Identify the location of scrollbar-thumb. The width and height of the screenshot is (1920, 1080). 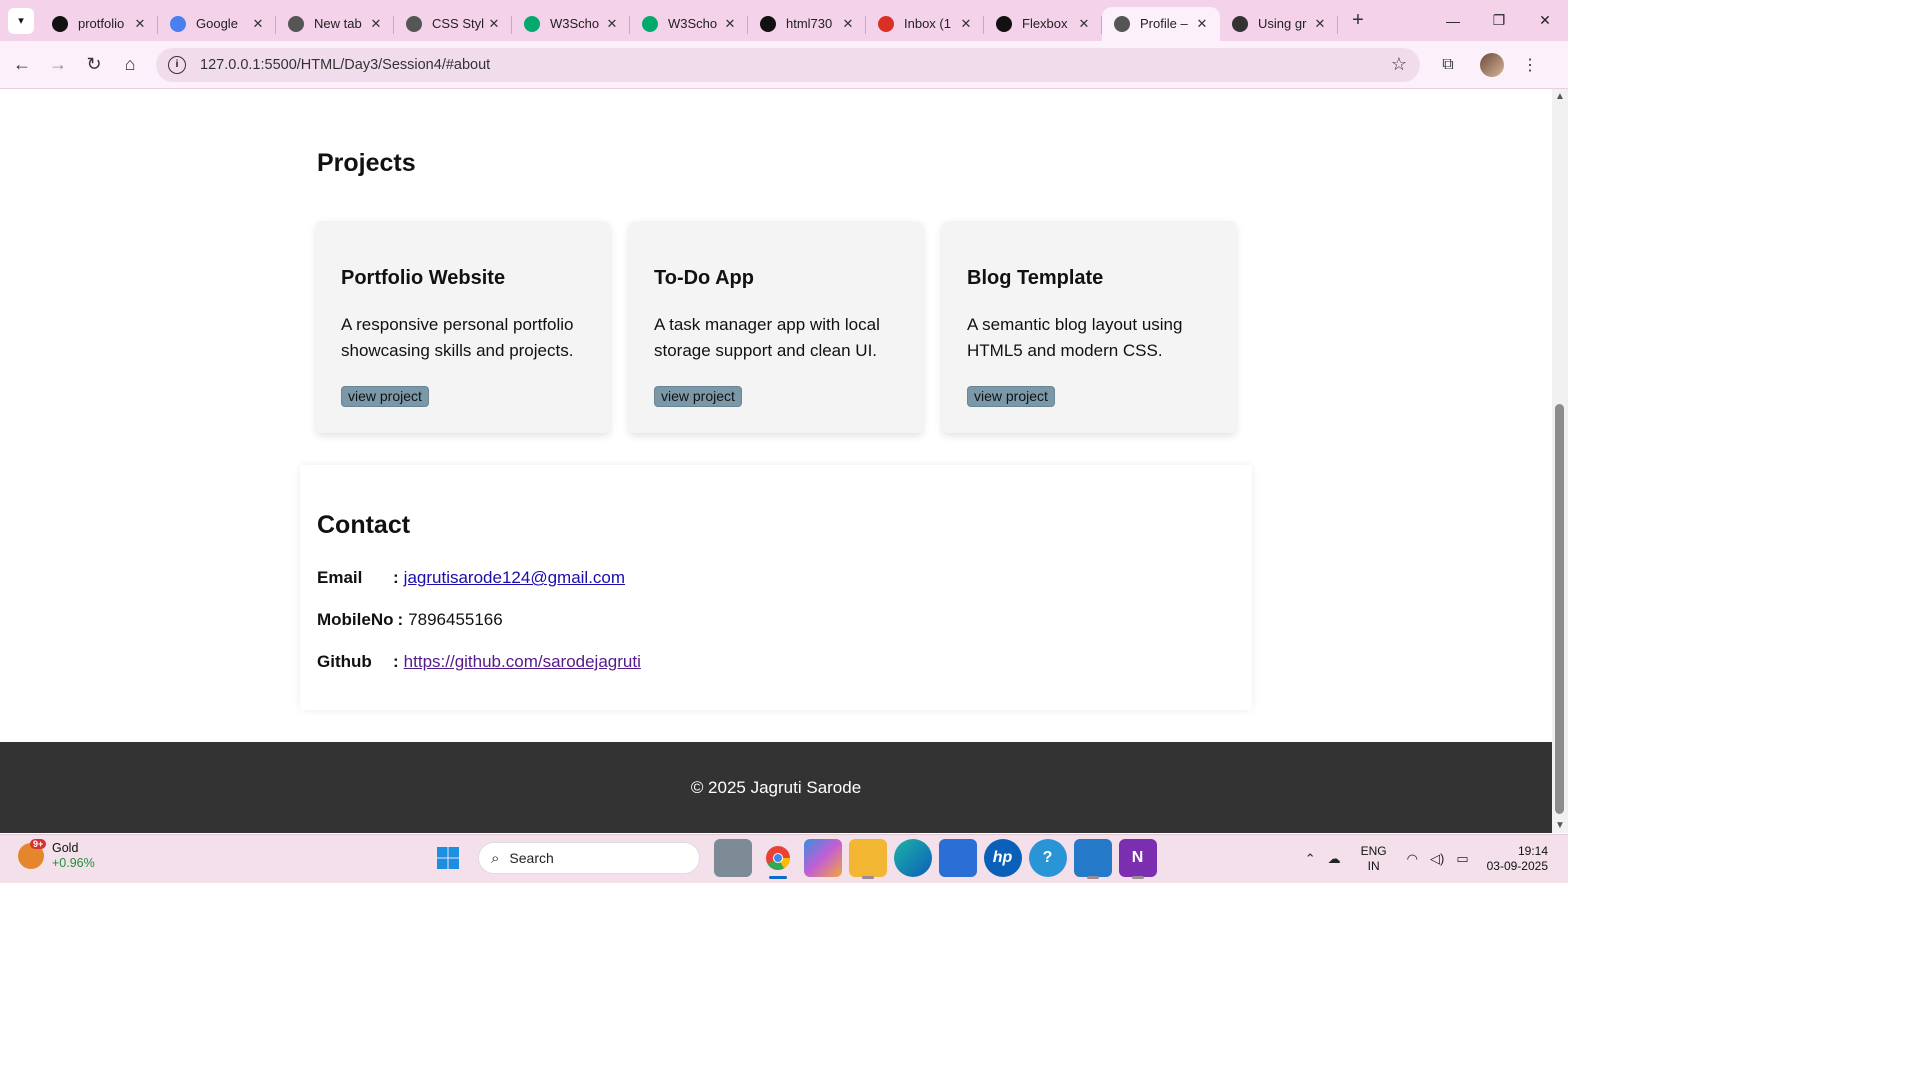
(1559, 609).